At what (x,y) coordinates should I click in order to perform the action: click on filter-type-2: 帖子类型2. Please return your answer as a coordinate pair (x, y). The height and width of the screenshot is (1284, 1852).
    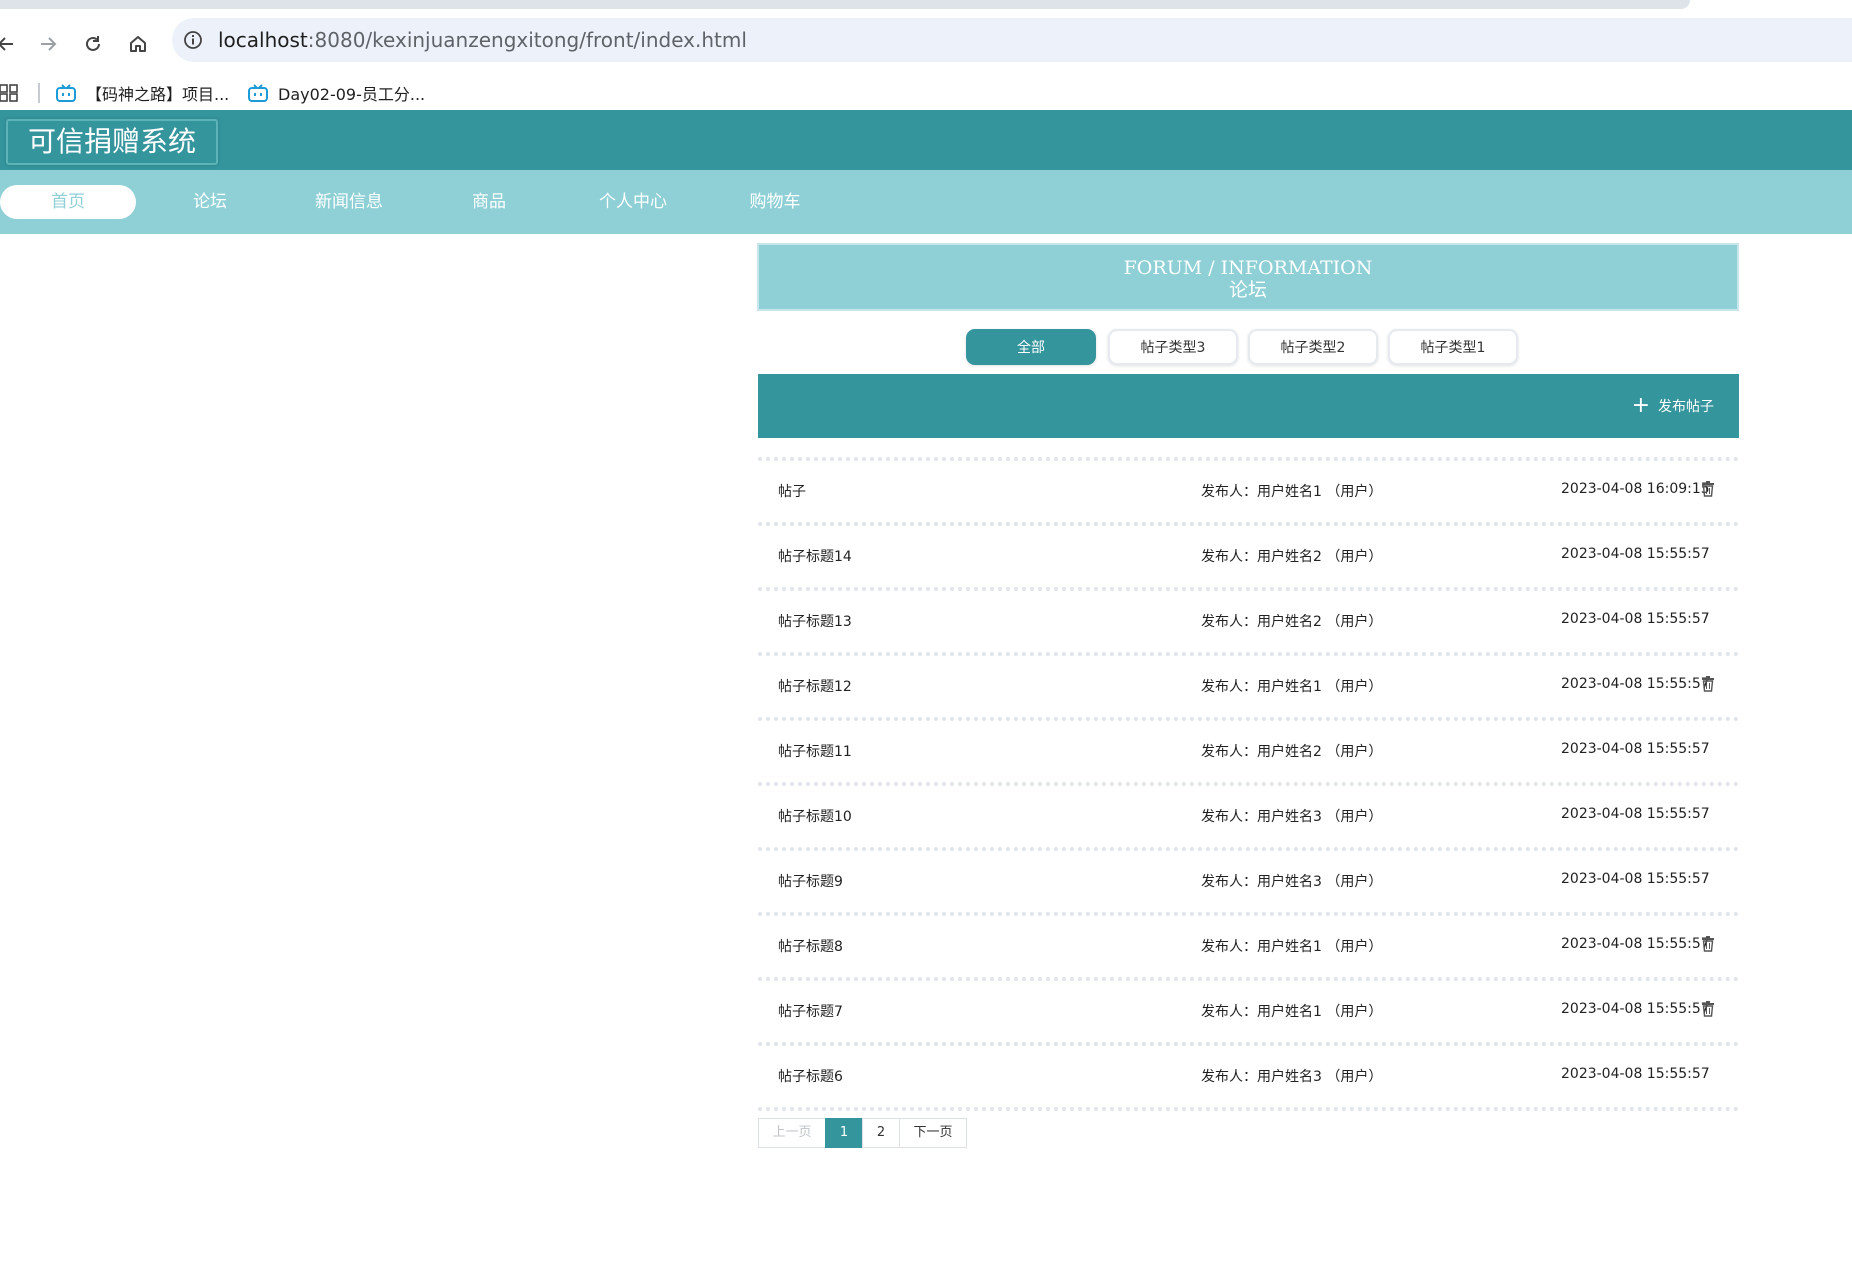
    Looking at the image, I should click on (1313, 347).